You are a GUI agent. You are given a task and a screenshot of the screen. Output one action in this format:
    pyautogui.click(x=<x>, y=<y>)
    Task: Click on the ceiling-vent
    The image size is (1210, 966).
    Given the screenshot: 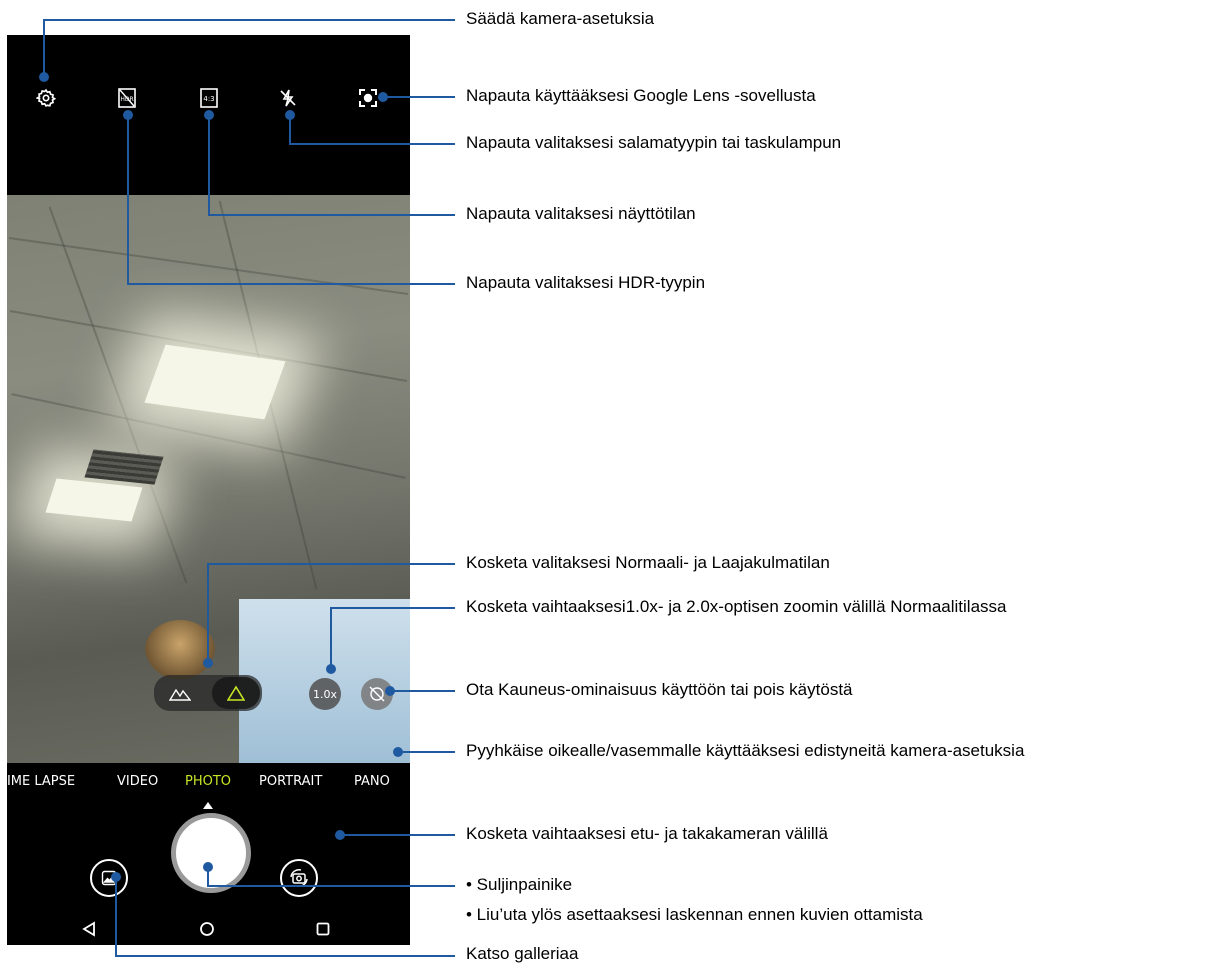 What is the action you would take?
    pyautogui.click(x=124, y=467)
    